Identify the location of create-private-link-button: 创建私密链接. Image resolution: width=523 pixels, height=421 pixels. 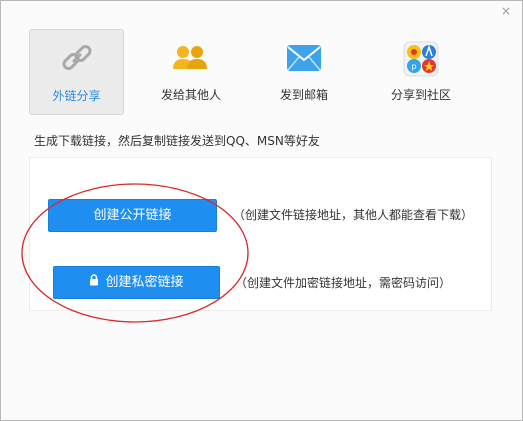
(136, 282).